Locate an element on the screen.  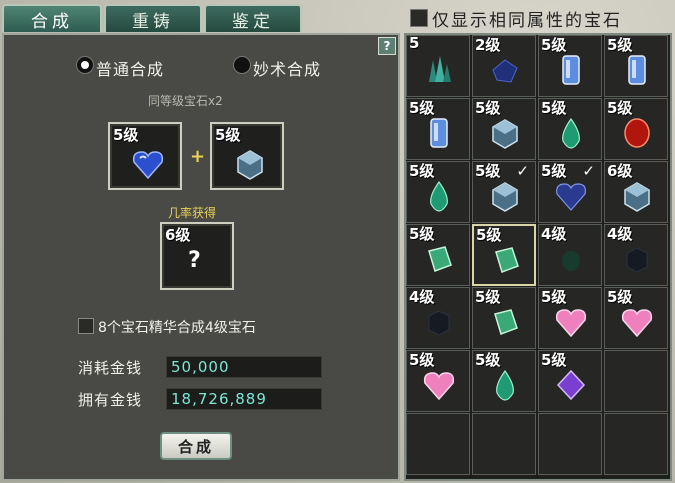
skill-mode-radio is located at coordinates (242, 65).